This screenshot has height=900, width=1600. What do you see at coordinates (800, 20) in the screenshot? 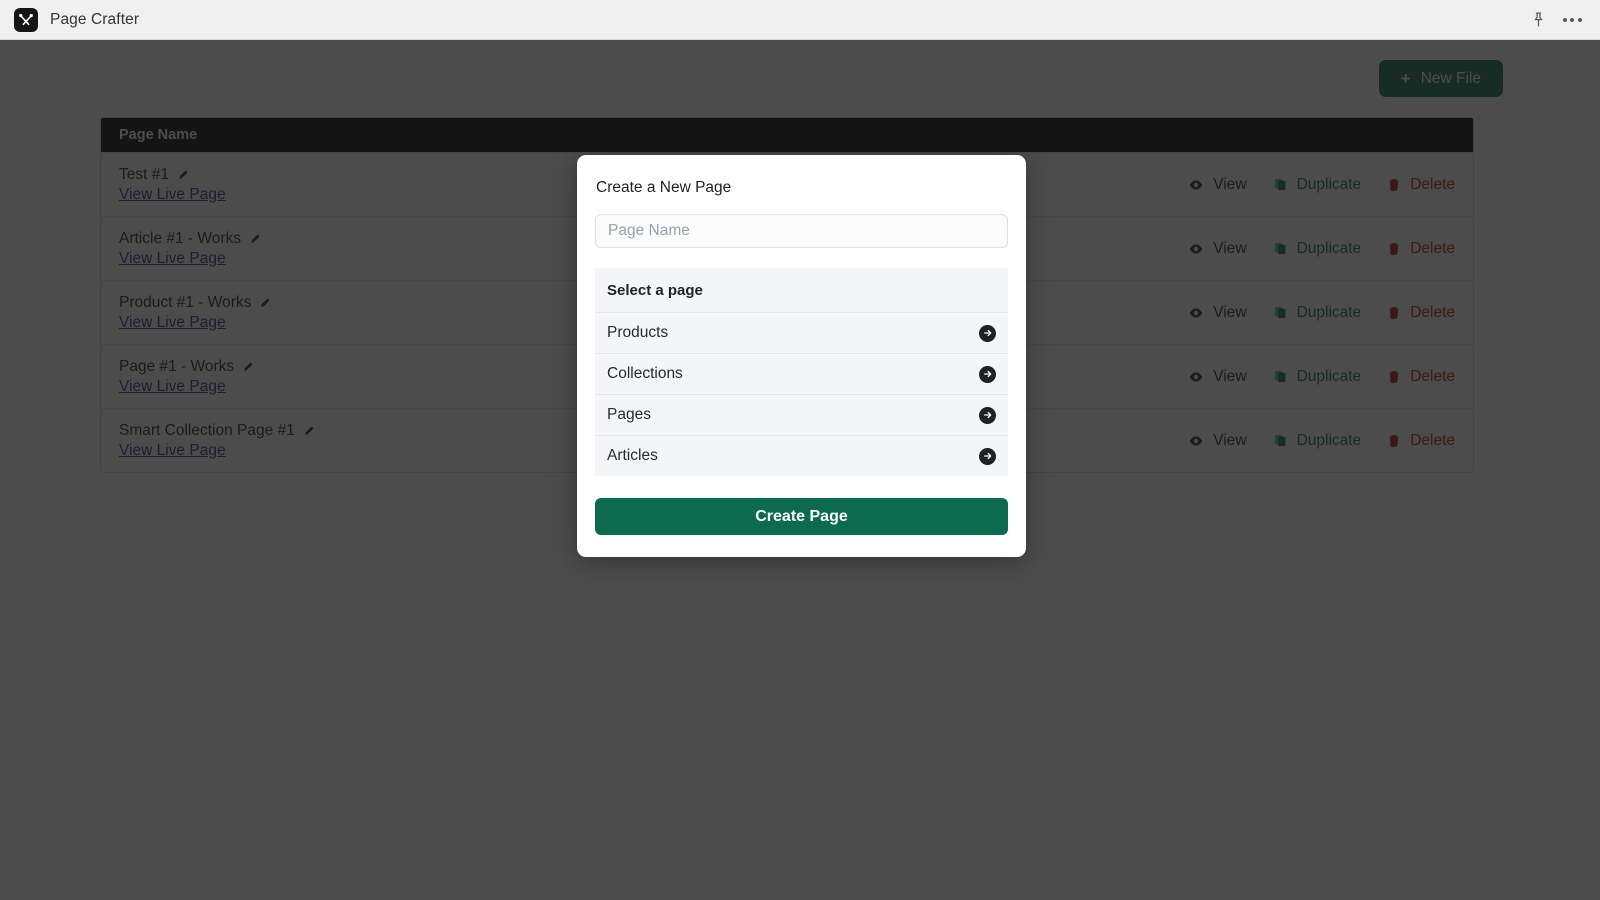
I see `app-header: Page Crafter` at bounding box center [800, 20].